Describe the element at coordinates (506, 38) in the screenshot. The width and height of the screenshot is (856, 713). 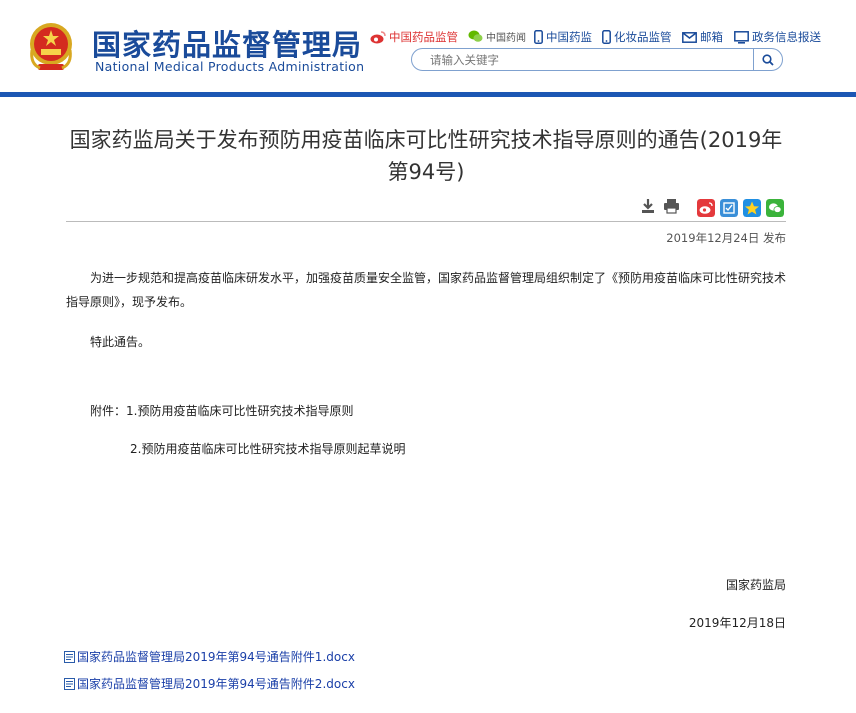
I see `toplink-label: 中国药闻` at that location.